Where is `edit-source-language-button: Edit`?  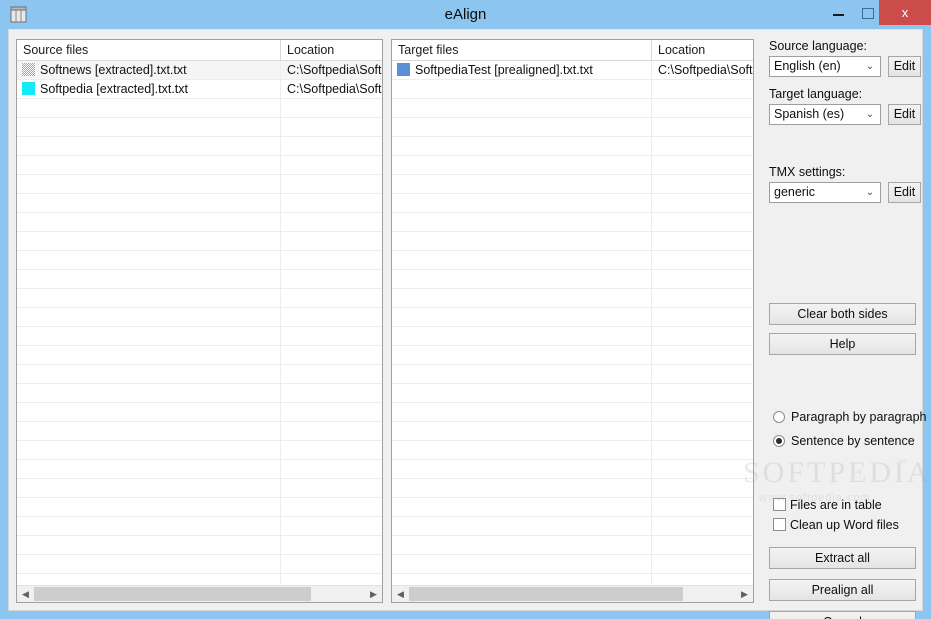 edit-source-language-button: Edit is located at coordinates (904, 66).